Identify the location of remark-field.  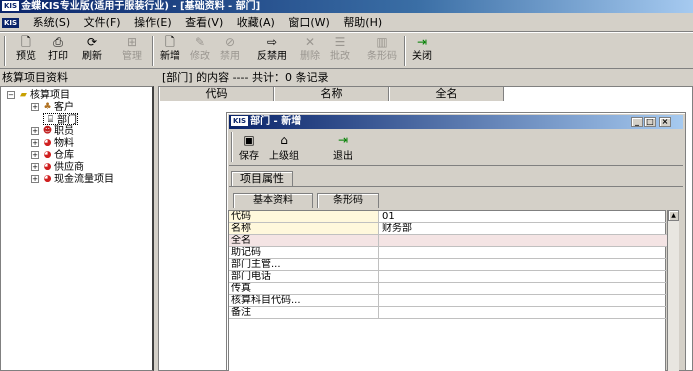
(523, 312).